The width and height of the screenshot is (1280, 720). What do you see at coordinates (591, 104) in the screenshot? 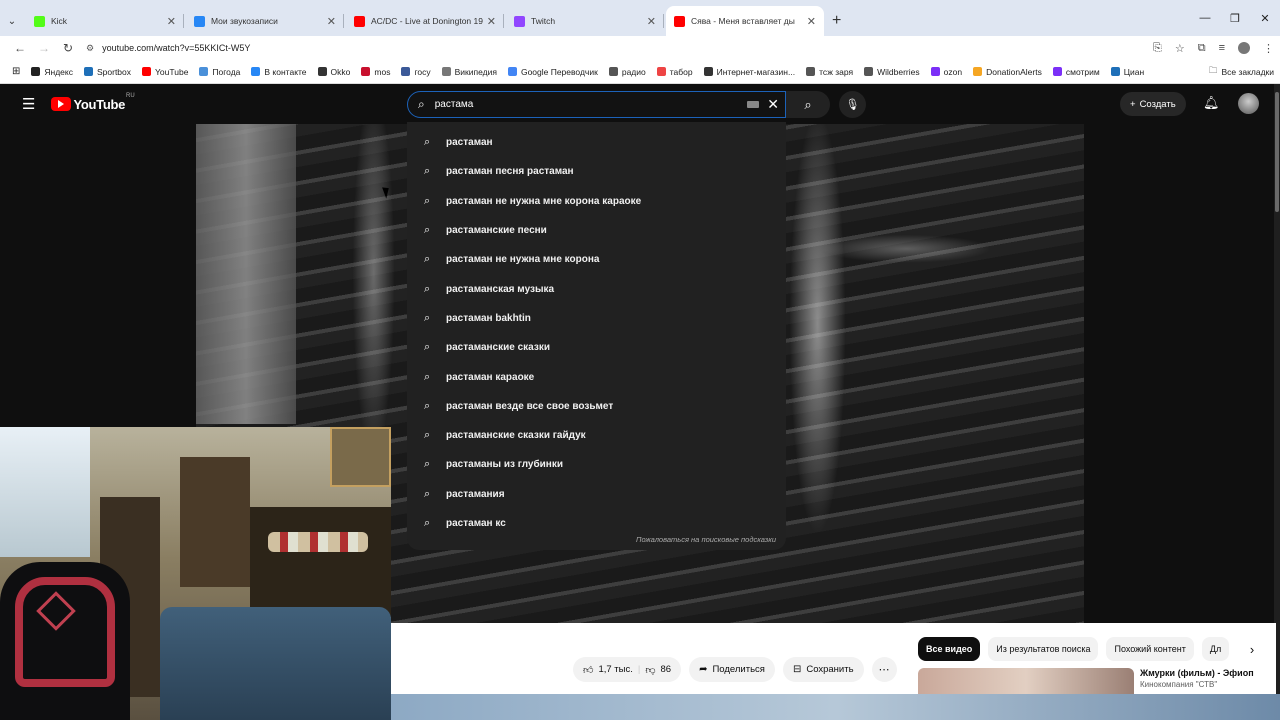
I see `search-input: растама` at bounding box center [591, 104].